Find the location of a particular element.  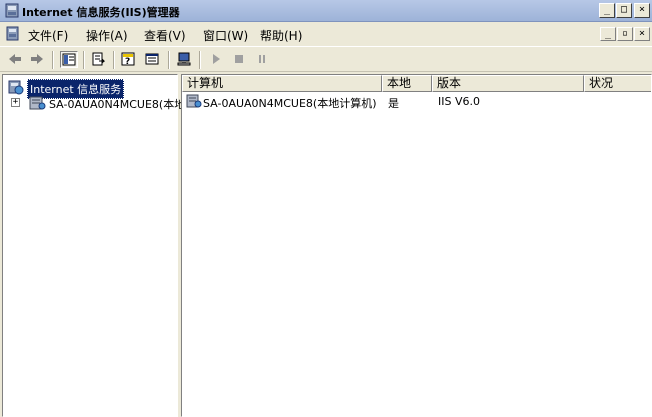

menu-view: 查看(V) is located at coordinates (165, 35).